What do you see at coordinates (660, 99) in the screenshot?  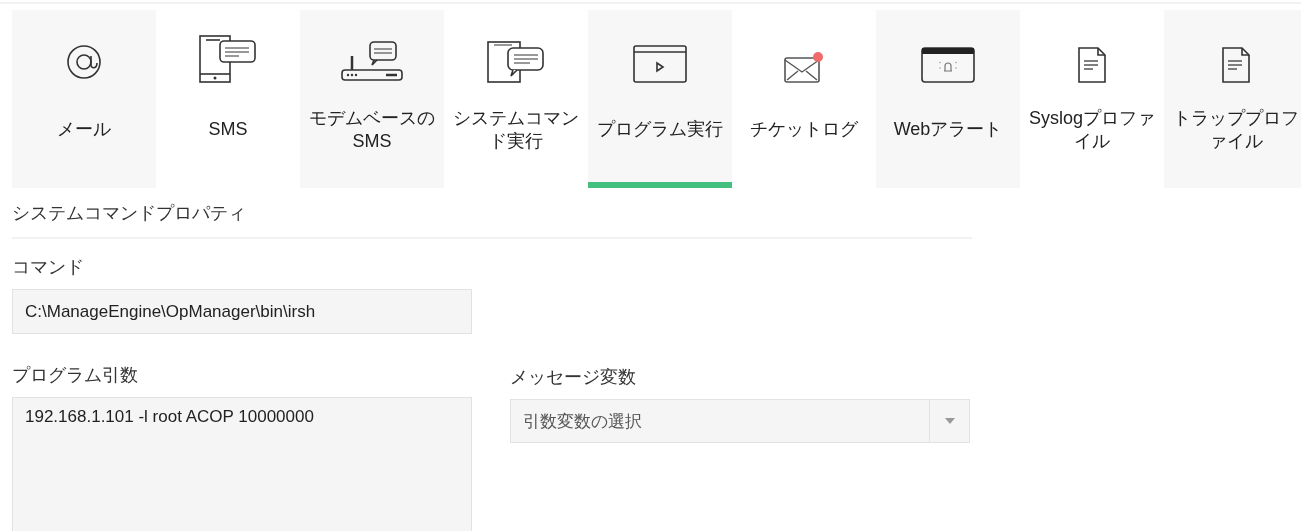 I see `channel-tab: プログラム実行` at bounding box center [660, 99].